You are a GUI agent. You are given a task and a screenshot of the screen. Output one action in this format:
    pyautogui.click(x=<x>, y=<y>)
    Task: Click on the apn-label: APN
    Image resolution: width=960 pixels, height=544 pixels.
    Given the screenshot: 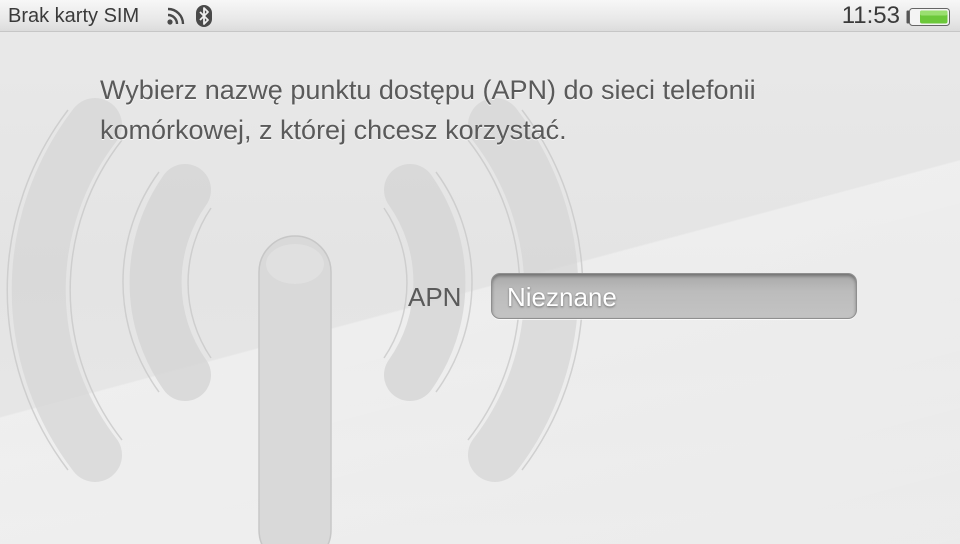 What is the action you would take?
    pyautogui.click(x=435, y=297)
    